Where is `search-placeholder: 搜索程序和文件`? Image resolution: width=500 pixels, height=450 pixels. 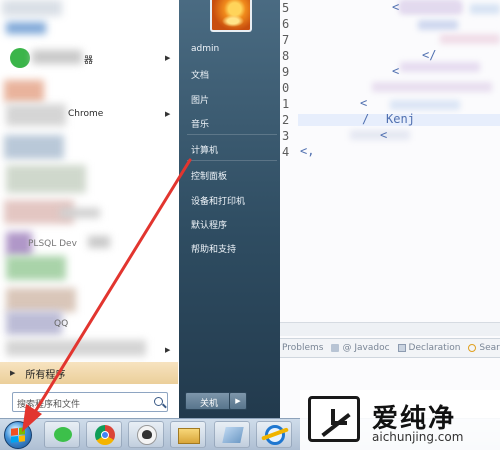 search-placeholder: 搜索程序和文件 is located at coordinates (49, 405).